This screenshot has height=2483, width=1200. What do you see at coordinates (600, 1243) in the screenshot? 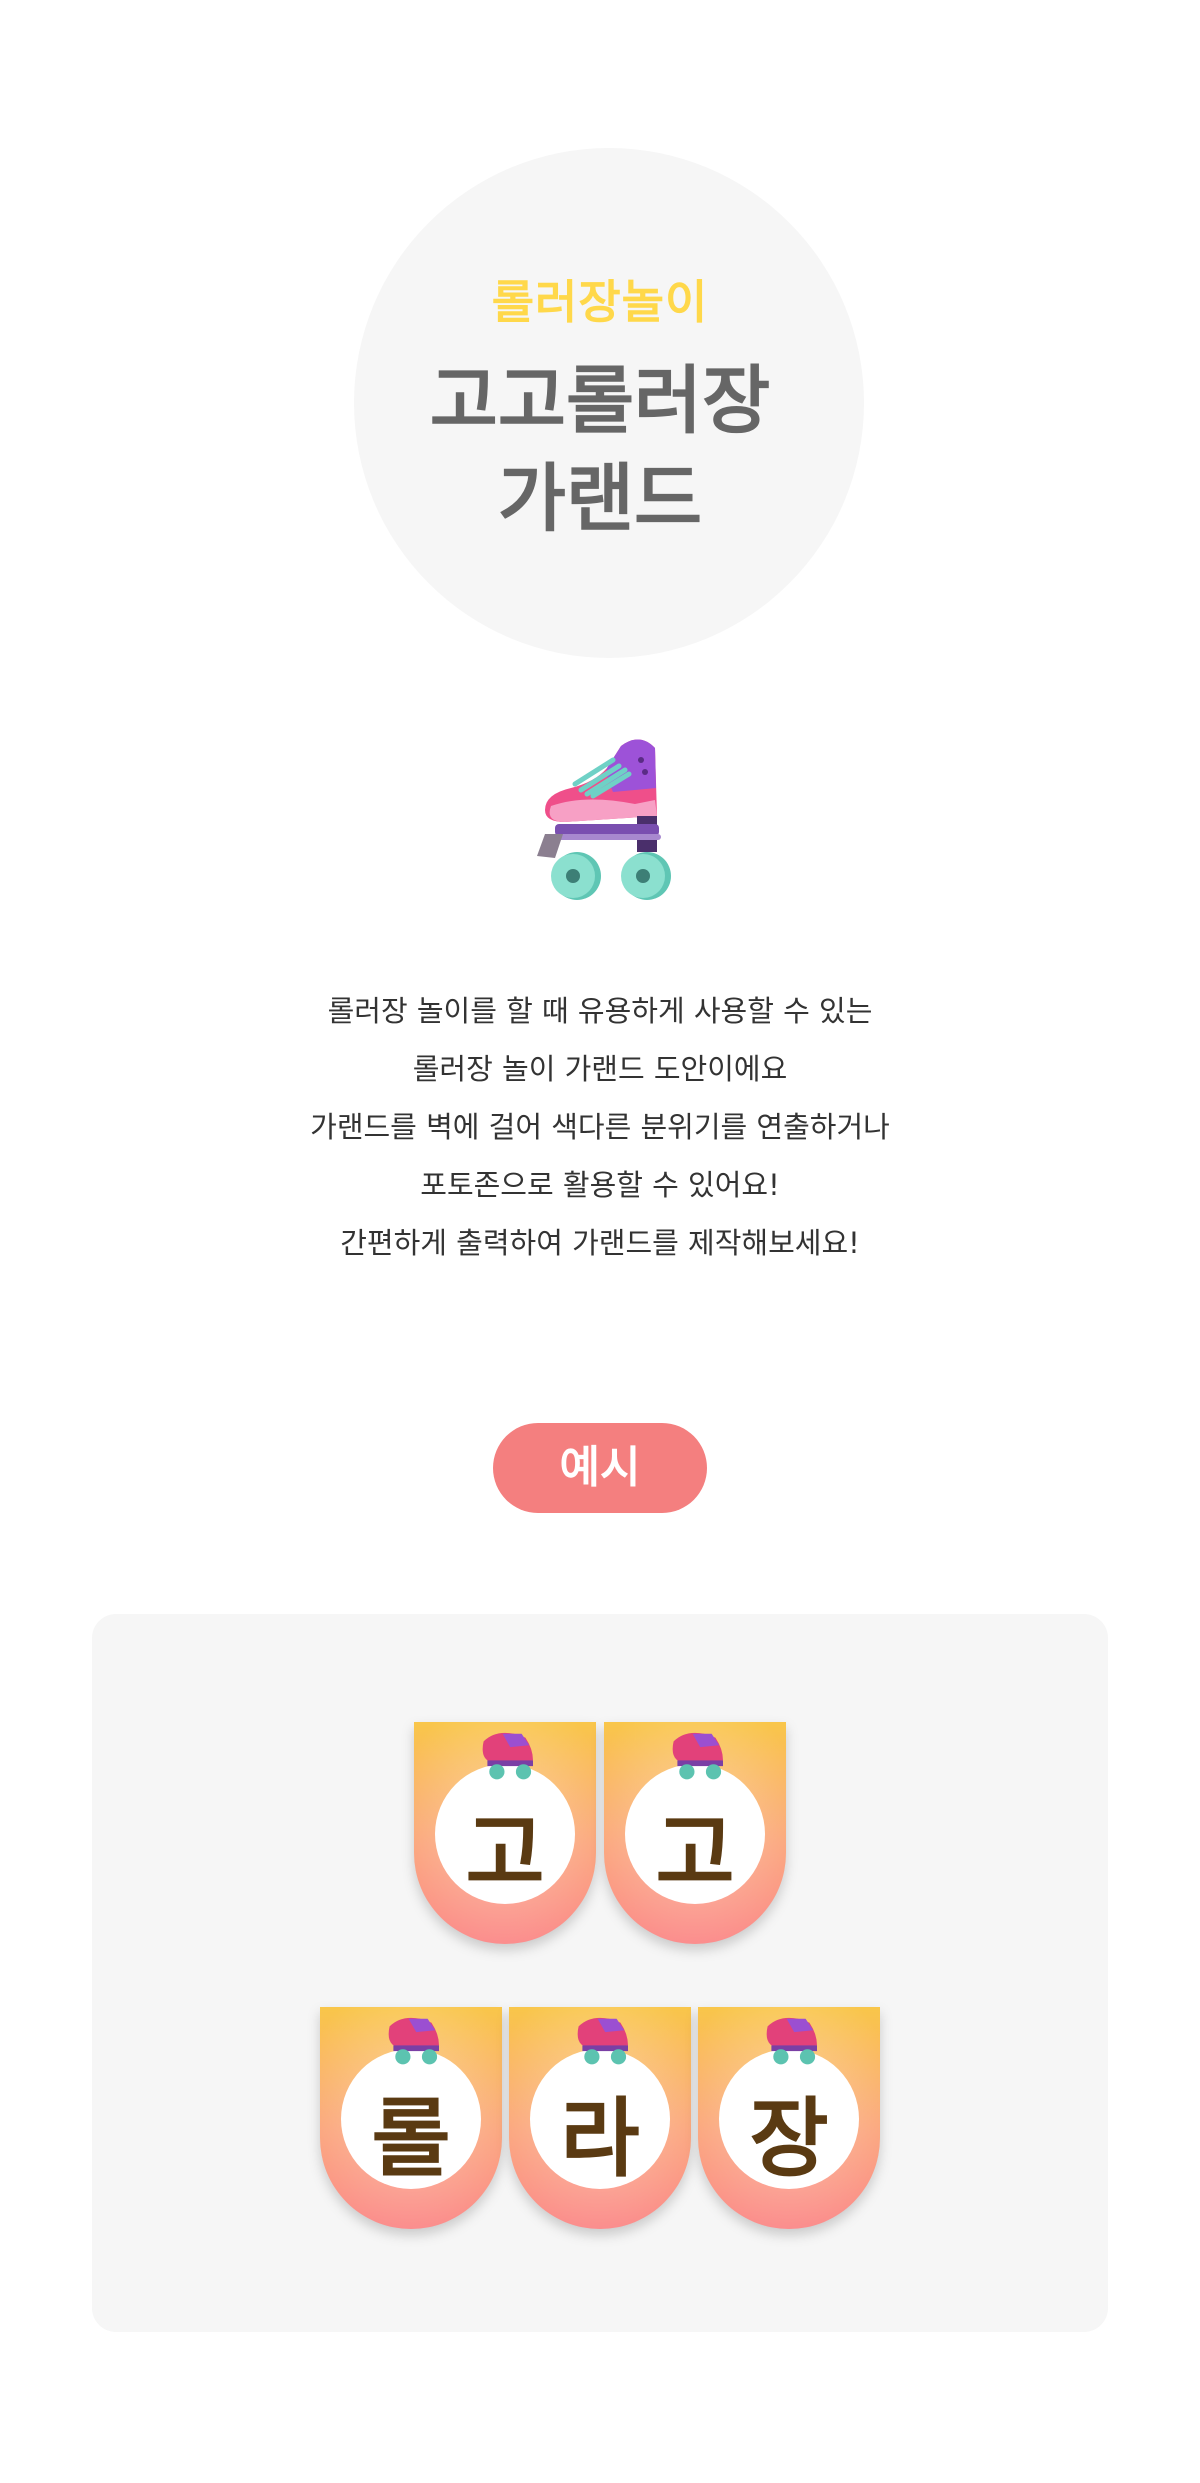
I see `description-line: 간편하게 출력하여 가랜드를 제작해보세요!` at bounding box center [600, 1243].